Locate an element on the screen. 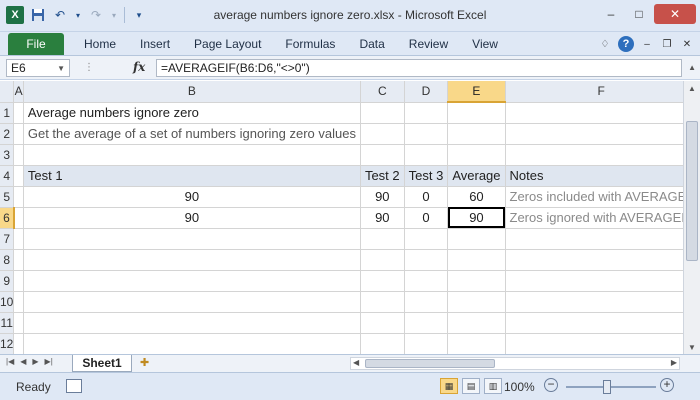  cell-c5: 90 is located at coordinates (382, 197).